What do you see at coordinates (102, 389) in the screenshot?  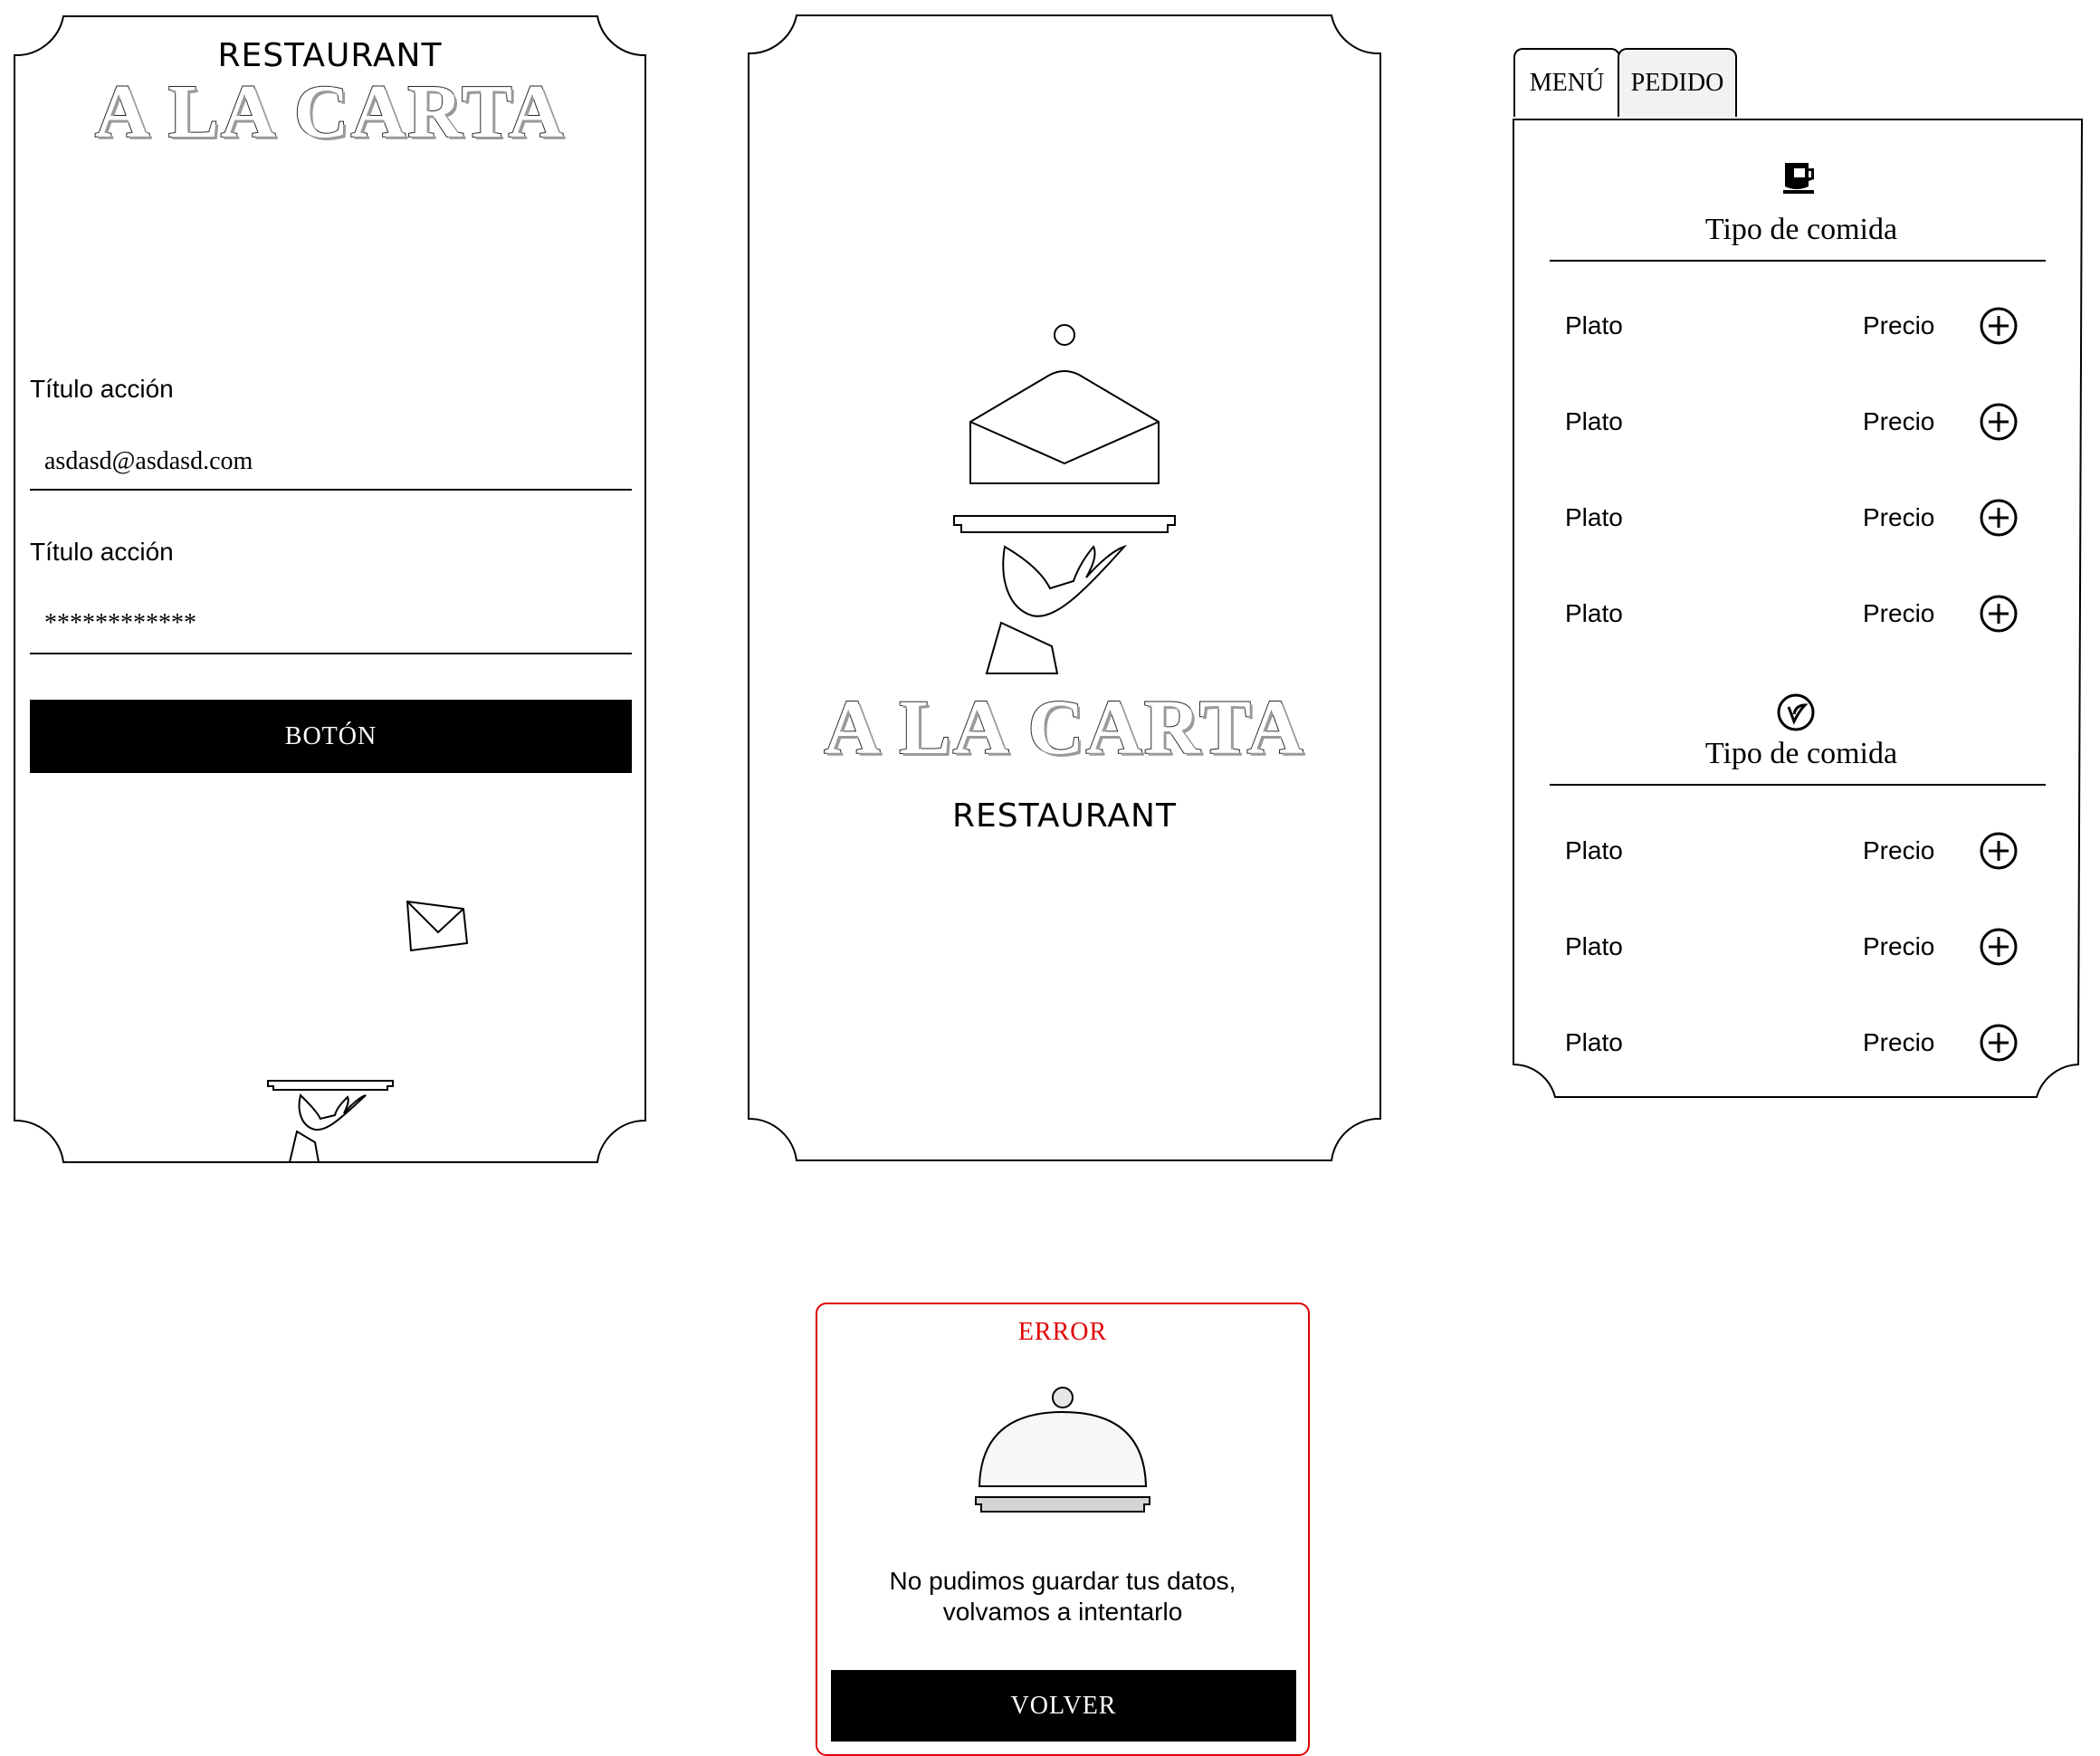 I see `email-field-label: Título acción` at bounding box center [102, 389].